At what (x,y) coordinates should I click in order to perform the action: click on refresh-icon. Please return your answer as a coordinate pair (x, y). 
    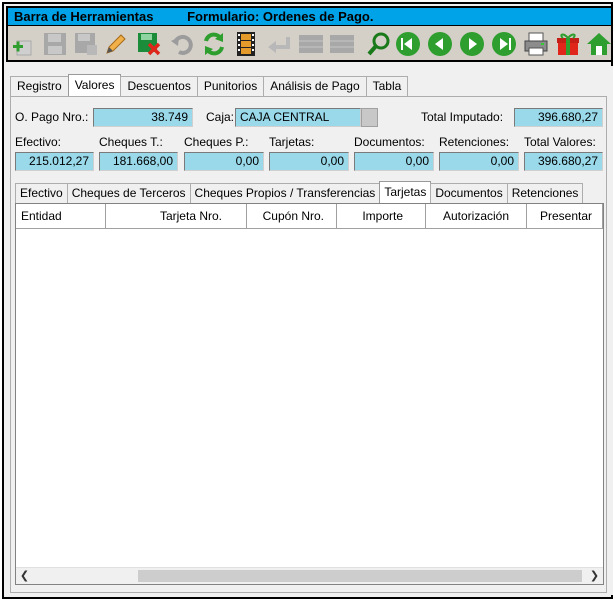
    Looking at the image, I should click on (214, 44).